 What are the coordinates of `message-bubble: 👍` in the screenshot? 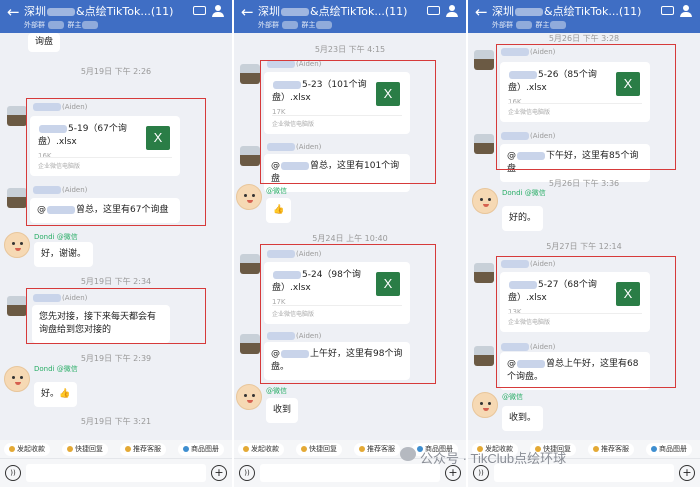 It's located at (279, 210).